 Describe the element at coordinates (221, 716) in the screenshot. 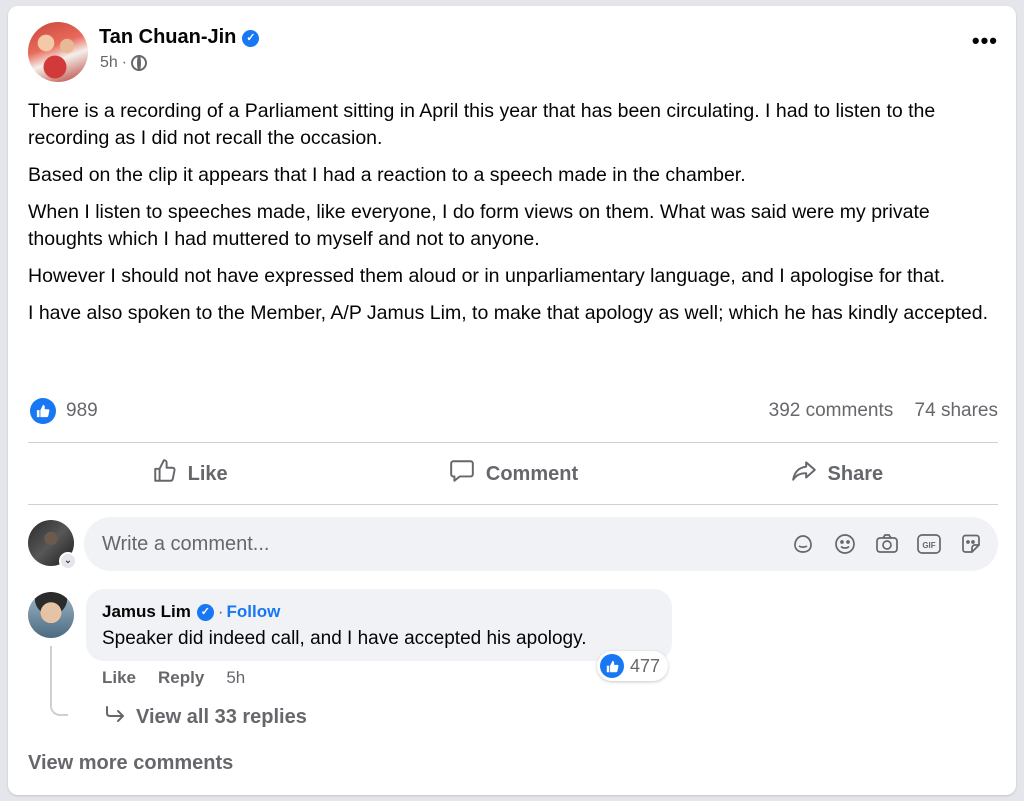

I see `view-replies-label: View all 33 replies` at that location.